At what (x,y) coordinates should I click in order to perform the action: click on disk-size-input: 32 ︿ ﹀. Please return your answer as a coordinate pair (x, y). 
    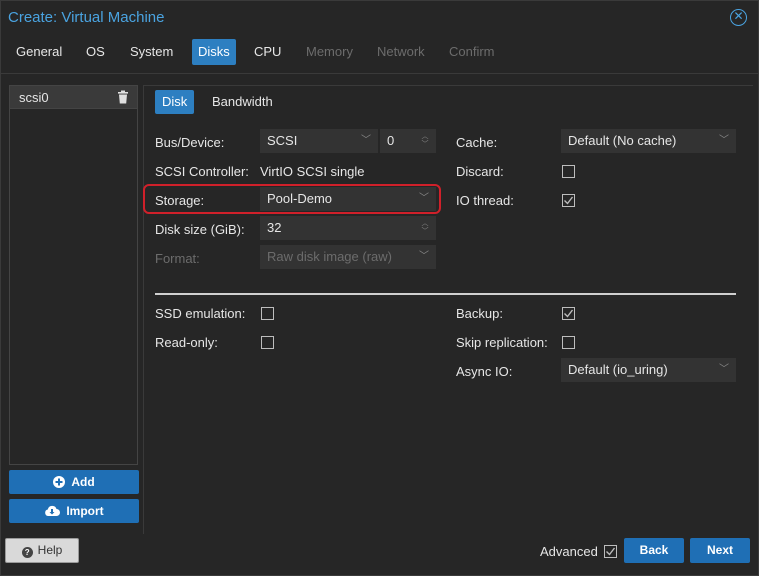
    Looking at the image, I should click on (348, 228).